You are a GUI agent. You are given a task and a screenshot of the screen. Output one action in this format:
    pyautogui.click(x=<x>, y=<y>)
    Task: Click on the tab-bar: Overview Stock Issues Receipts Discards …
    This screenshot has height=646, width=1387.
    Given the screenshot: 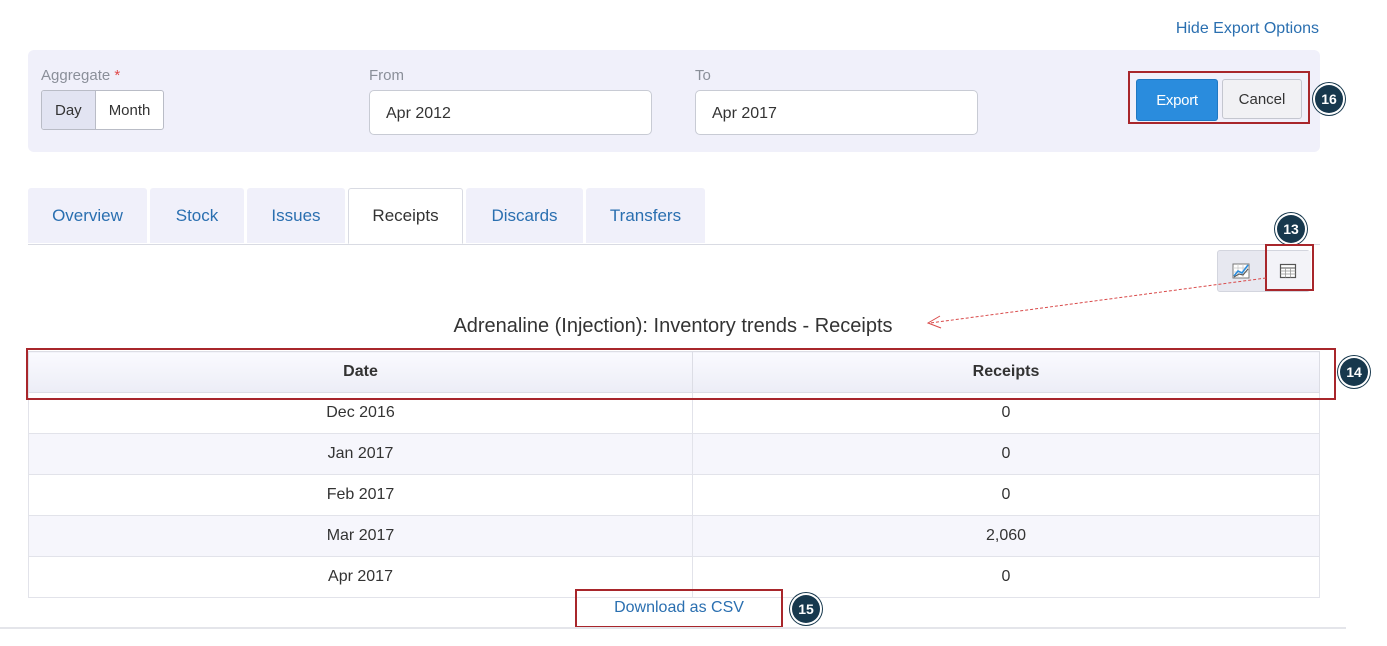 What is the action you would take?
    pyautogui.click(x=674, y=216)
    